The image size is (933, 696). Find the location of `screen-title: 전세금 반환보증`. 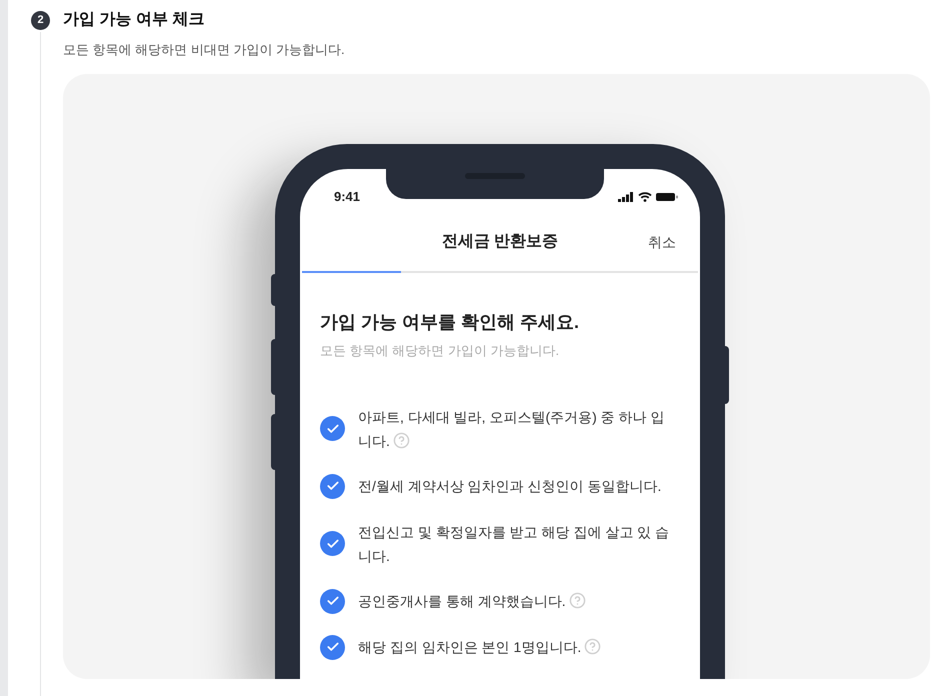

screen-title: 전세금 반환보증 is located at coordinates (500, 242).